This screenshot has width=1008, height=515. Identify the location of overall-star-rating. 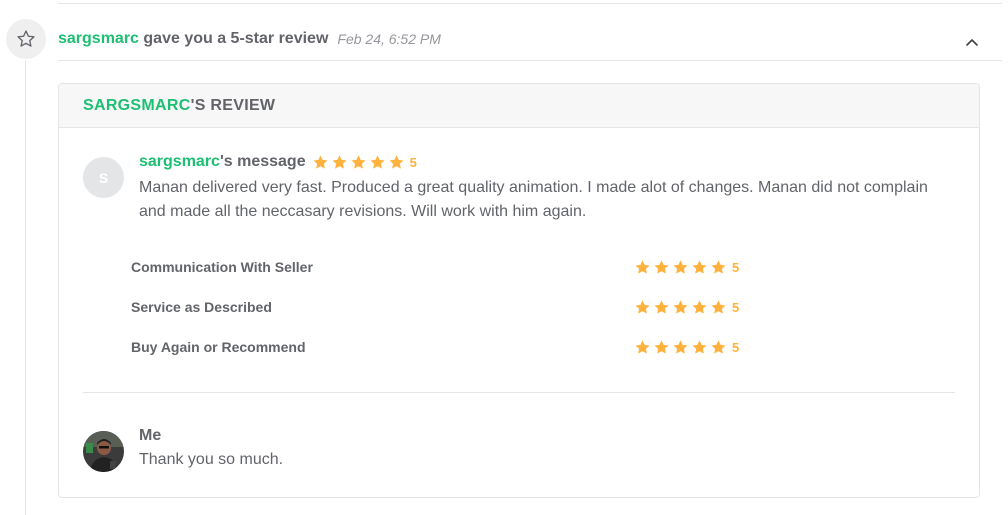
(359, 162).